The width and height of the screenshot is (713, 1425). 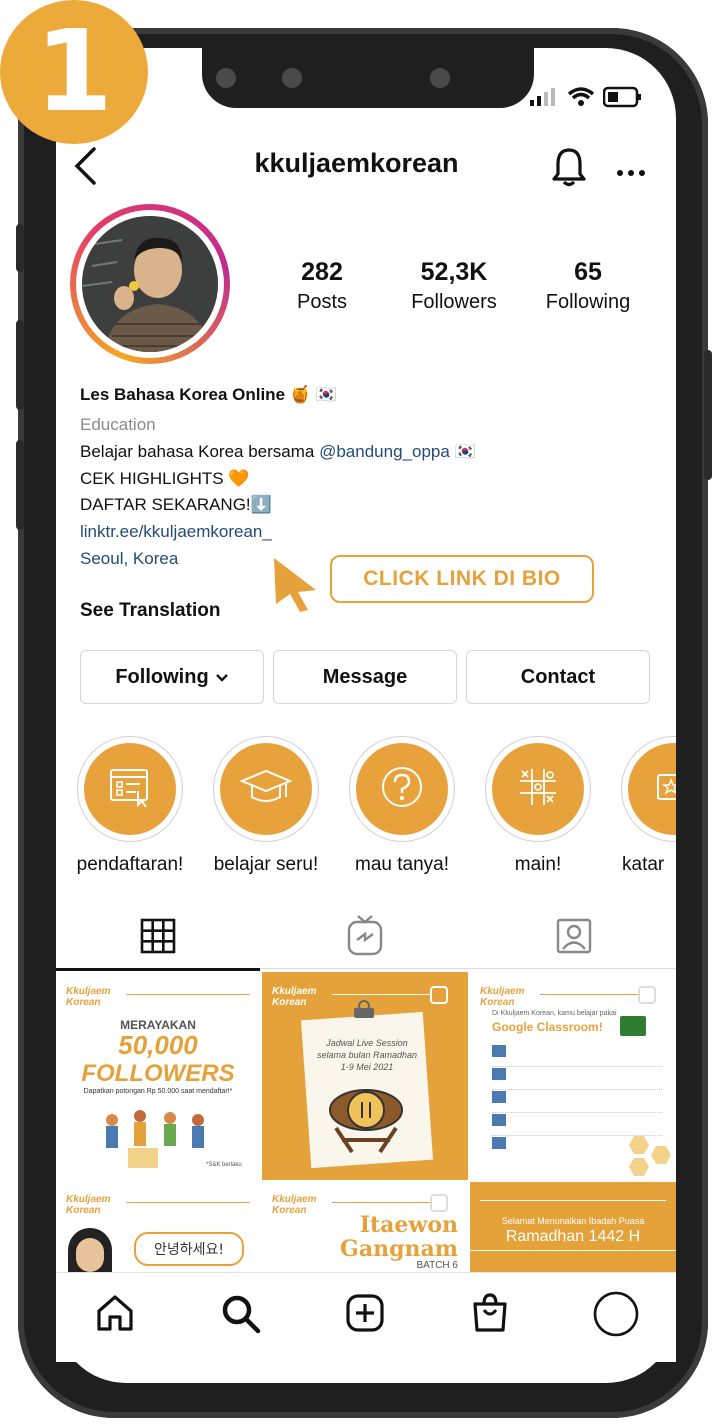 I want to click on stat-posts: 282 Posts, so click(x=322, y=286).